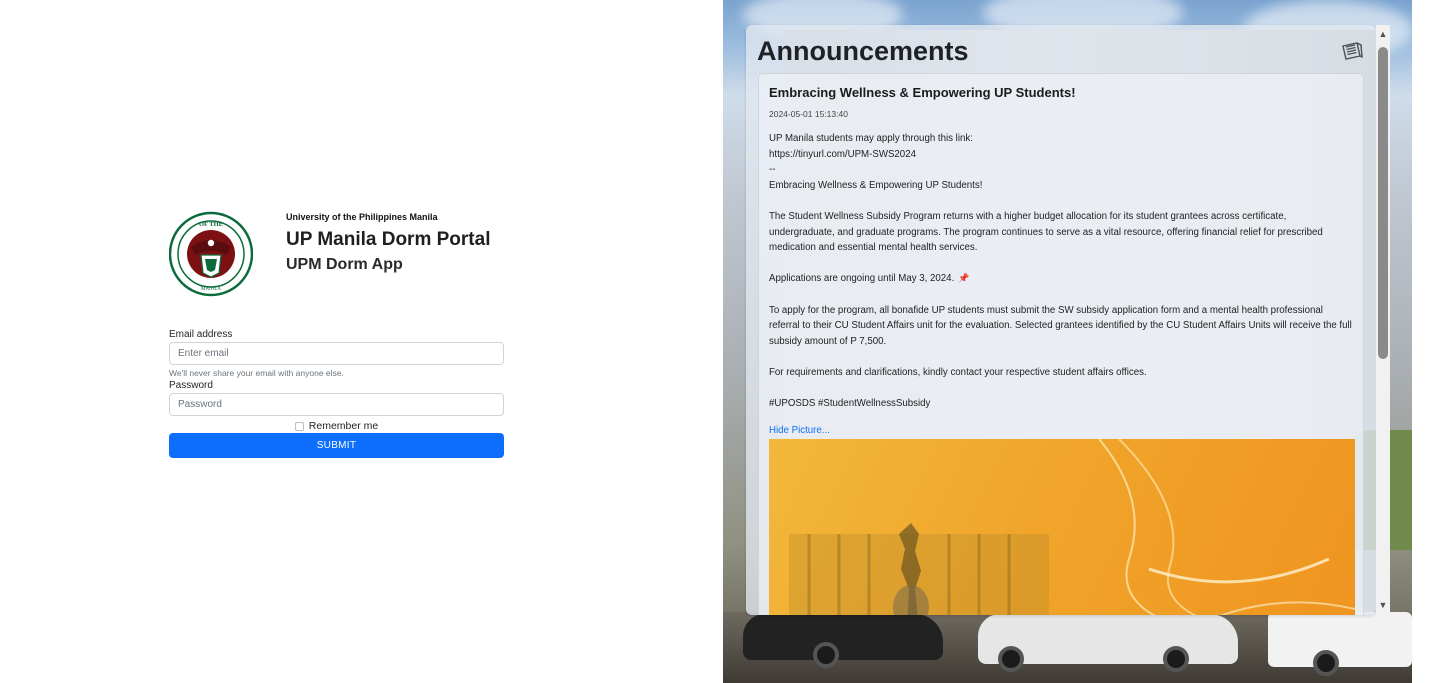 This screenshot has width=1430, height=683. What do you see at coordinates (1383, 203) in the screenshot?
I see `scrollbar-thumb` at bounding box center [1383, 203].